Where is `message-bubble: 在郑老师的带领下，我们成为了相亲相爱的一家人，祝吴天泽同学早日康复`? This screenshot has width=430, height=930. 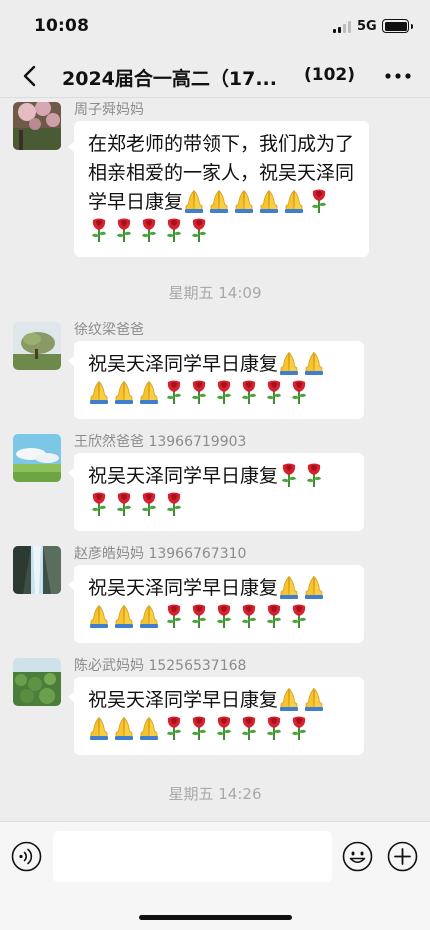 message-bubble: 在郑老师的带领下，我们成为了相亲相爱的一家人，祝吴天泽同学早日康复 is located at coordinates (218, 189).